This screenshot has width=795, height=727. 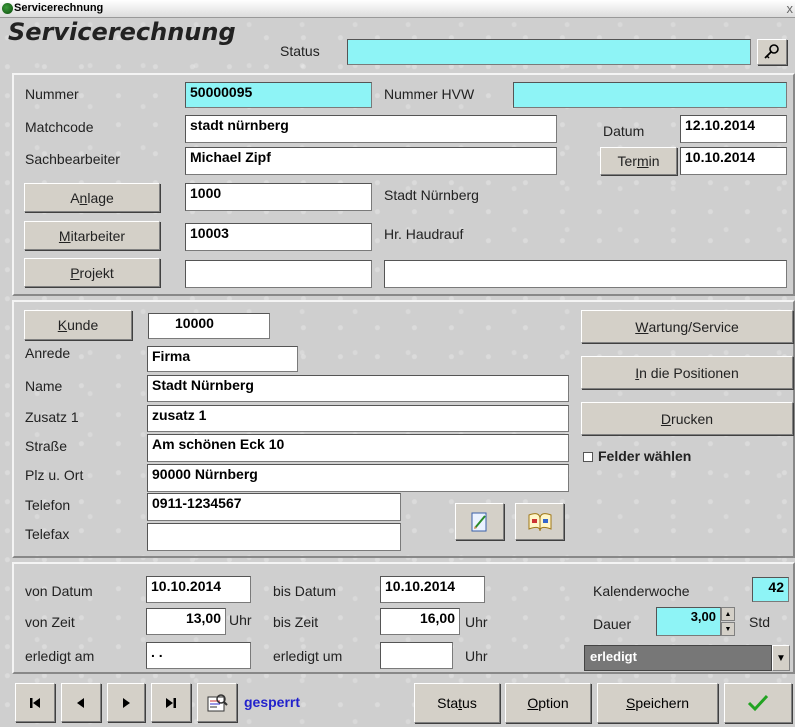 What do you see at coordinates (432, 589) in the screenshot?
I see `bis-datum-field: 10.10.2014` at bounding box center [432, 589].